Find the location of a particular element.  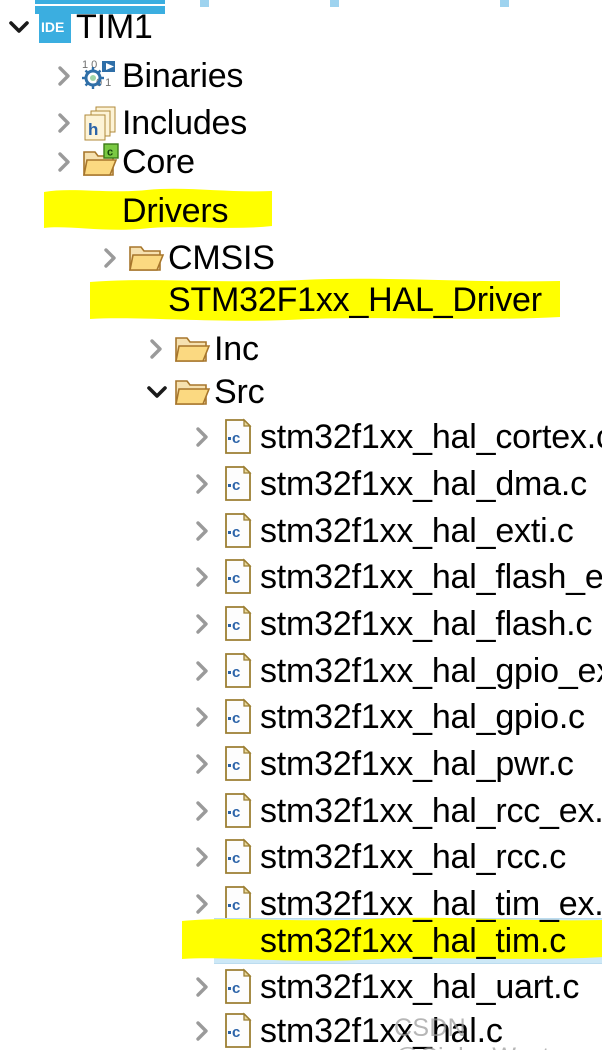

tree-item-label: stm32f1xx_hal_dma.c is located at coordinates (423, 483).